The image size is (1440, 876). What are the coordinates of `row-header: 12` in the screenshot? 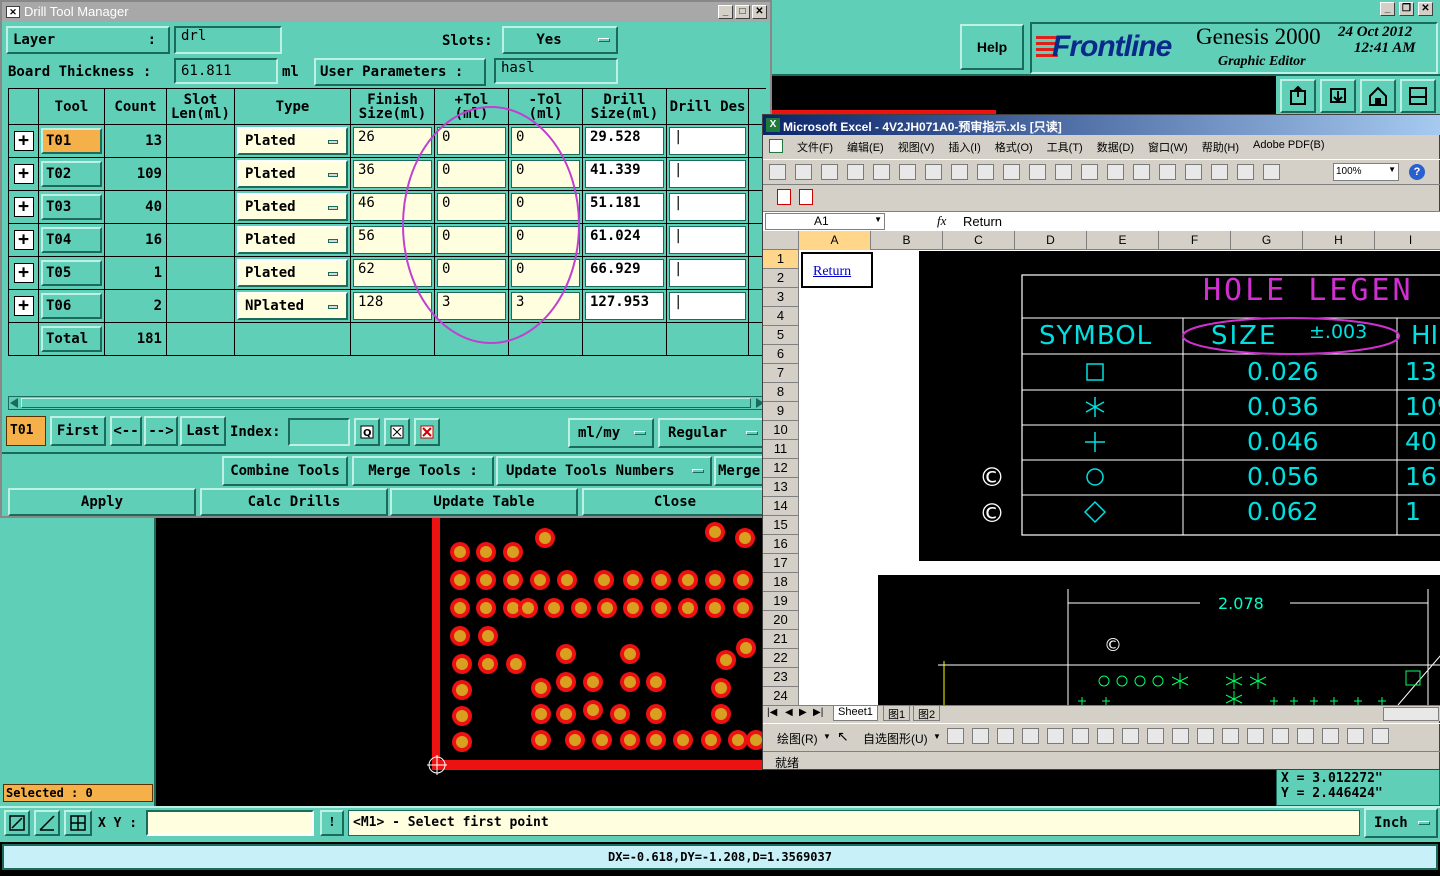 It's located at (781, 468).